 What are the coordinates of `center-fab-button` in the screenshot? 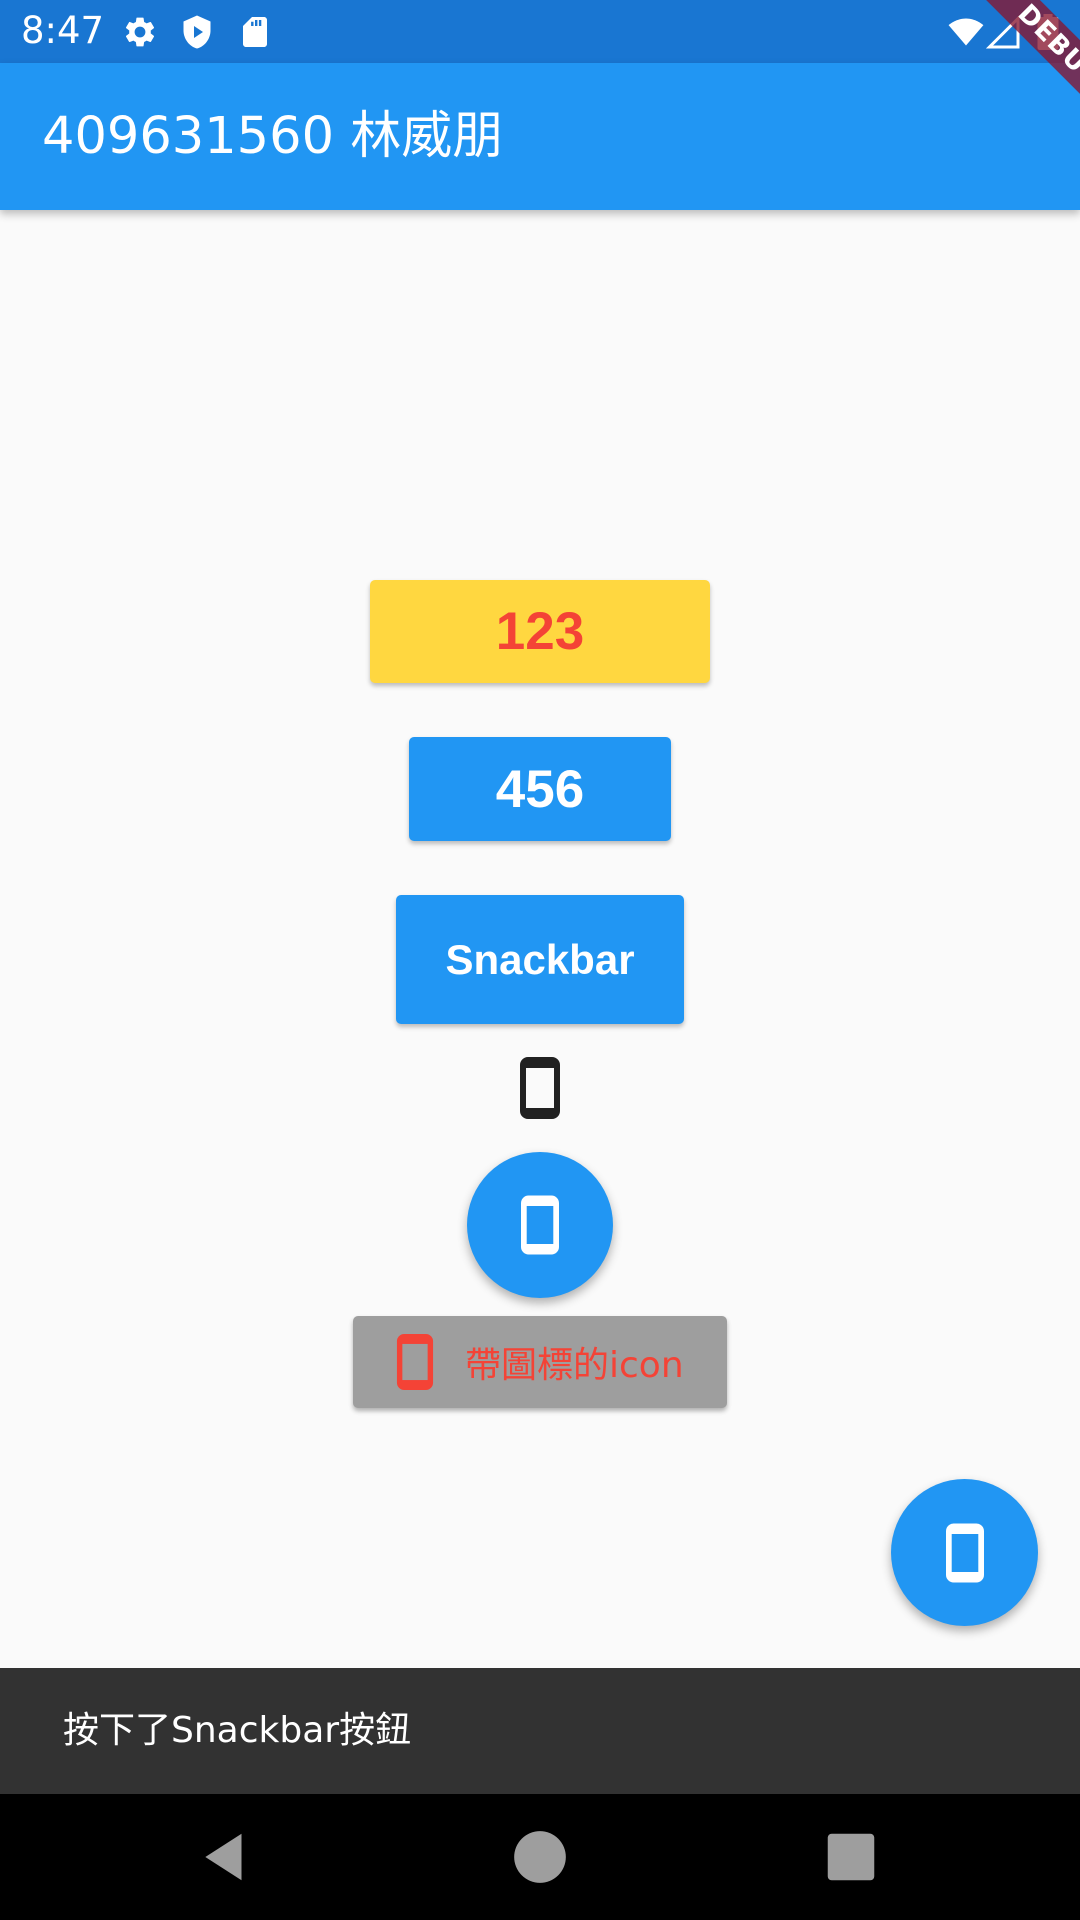 It's located at (540, 1225).